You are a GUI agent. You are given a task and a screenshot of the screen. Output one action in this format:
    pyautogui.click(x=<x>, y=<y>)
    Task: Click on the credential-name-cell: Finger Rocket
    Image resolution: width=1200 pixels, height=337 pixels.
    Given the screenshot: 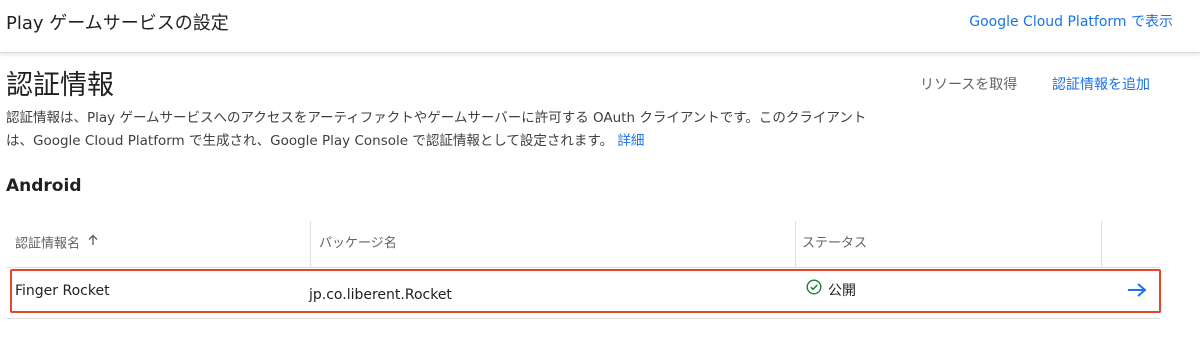 What is the action you would take?
    pyautogui.click(x=62, y=291)
    